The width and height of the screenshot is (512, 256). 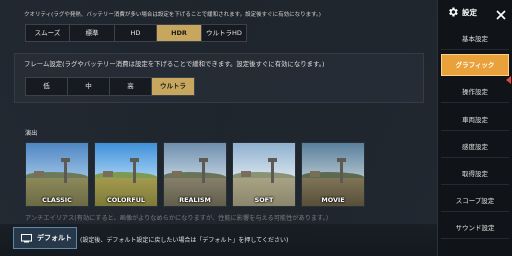 What do you see at coordinates (126, 174) in the screenshot?
I see `style-preset-colorful: COLORFUL` at bounding box center [126, 174].